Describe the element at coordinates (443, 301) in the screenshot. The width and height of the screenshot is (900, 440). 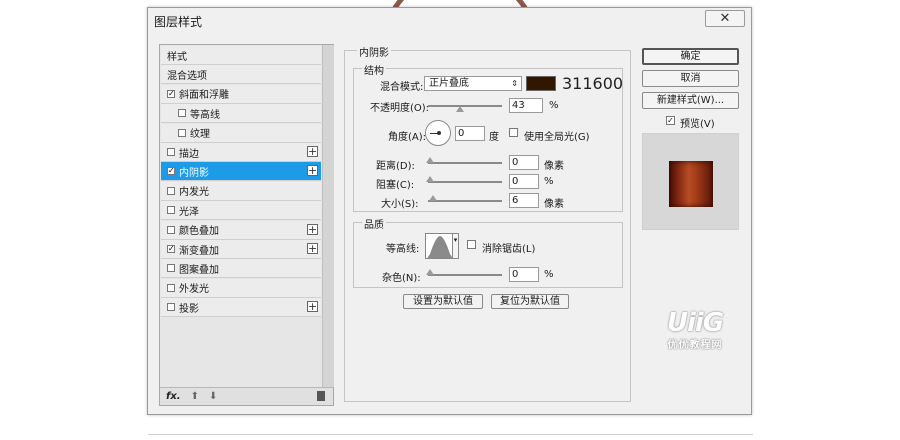
I see `set-default-button: 设置为默认值` at that location.